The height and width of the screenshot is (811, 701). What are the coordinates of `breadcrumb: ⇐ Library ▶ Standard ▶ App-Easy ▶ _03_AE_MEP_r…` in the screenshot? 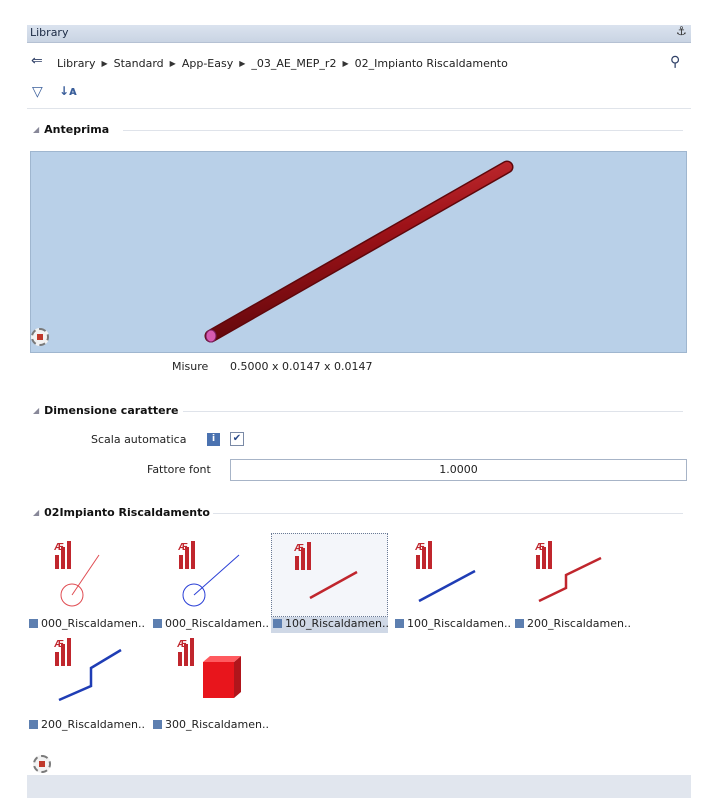 It's located at (359, 63).